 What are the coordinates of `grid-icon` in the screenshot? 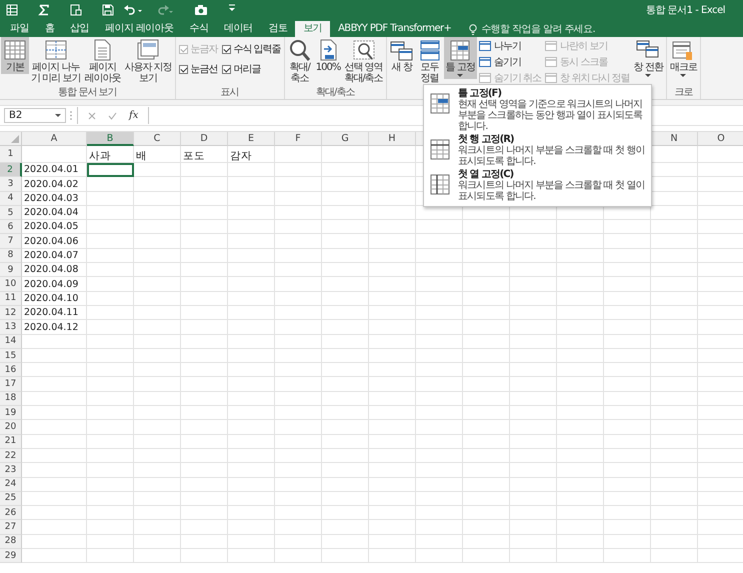 It's located at (12, 10).